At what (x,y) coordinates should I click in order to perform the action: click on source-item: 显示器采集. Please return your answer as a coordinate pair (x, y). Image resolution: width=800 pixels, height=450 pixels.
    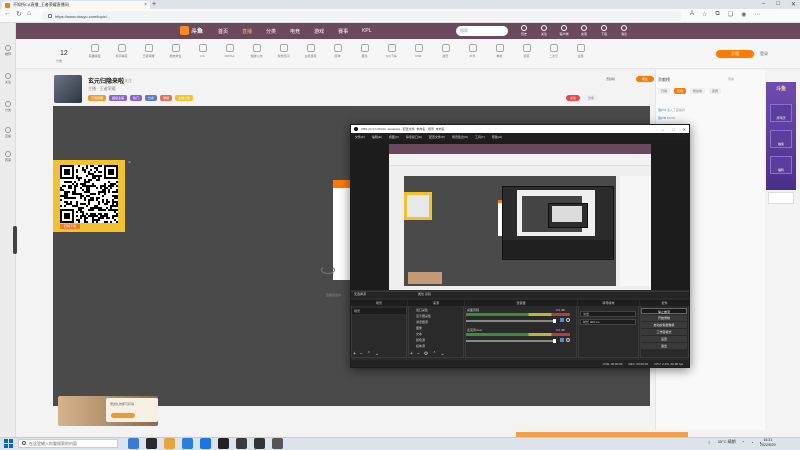
    Looking at the image, I should click on (436, 316).